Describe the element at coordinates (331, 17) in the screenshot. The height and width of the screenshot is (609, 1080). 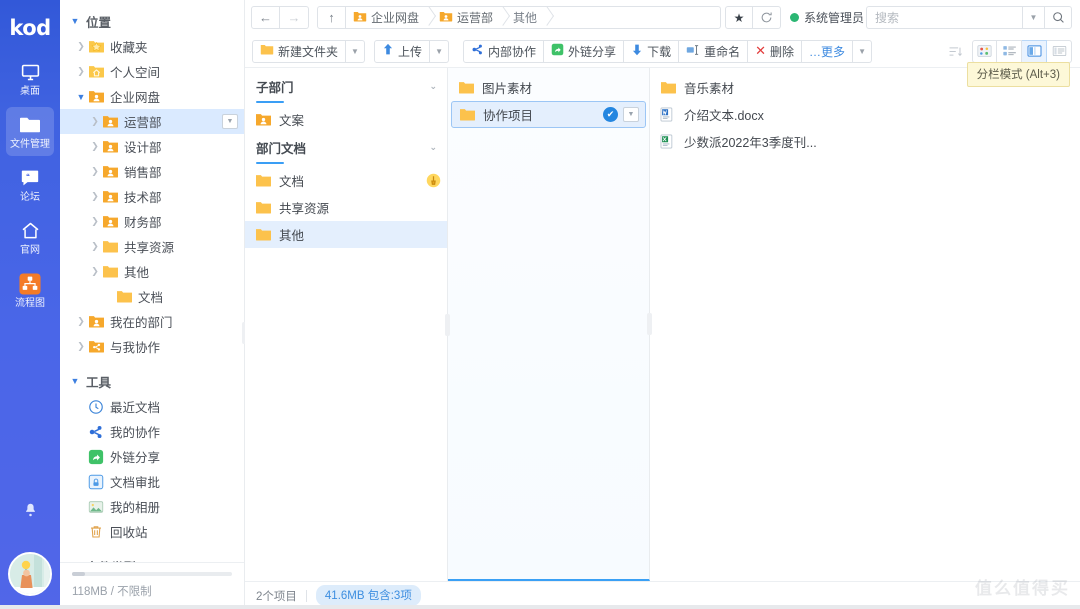
I see `up-button: ↑` at that location.